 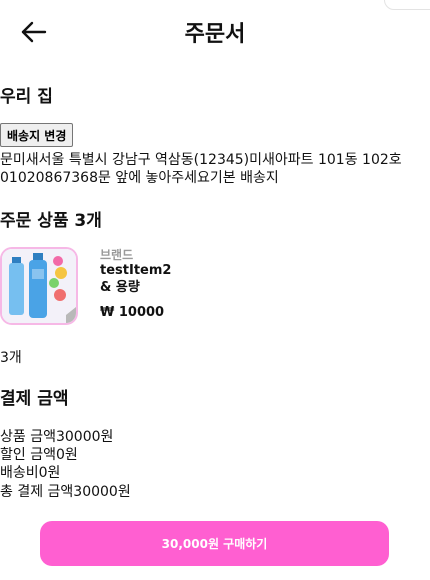 I want to click on product-price: ₩ 10000, so click(x=132, y=312).